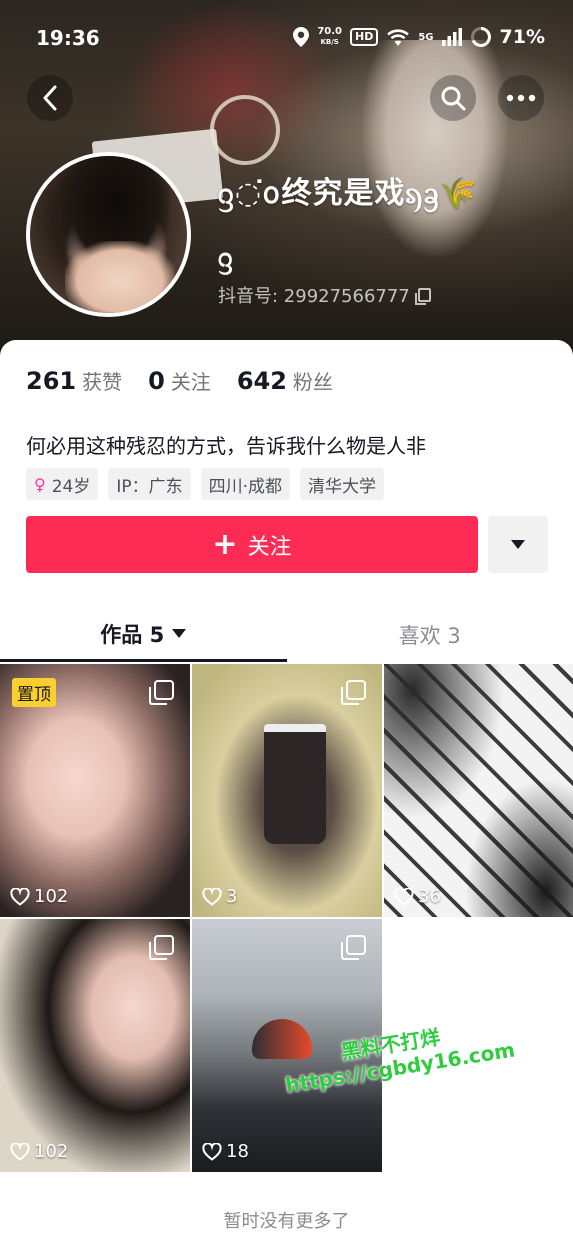  I want to click on pinned-badge: 置顶, so click(34, 692).